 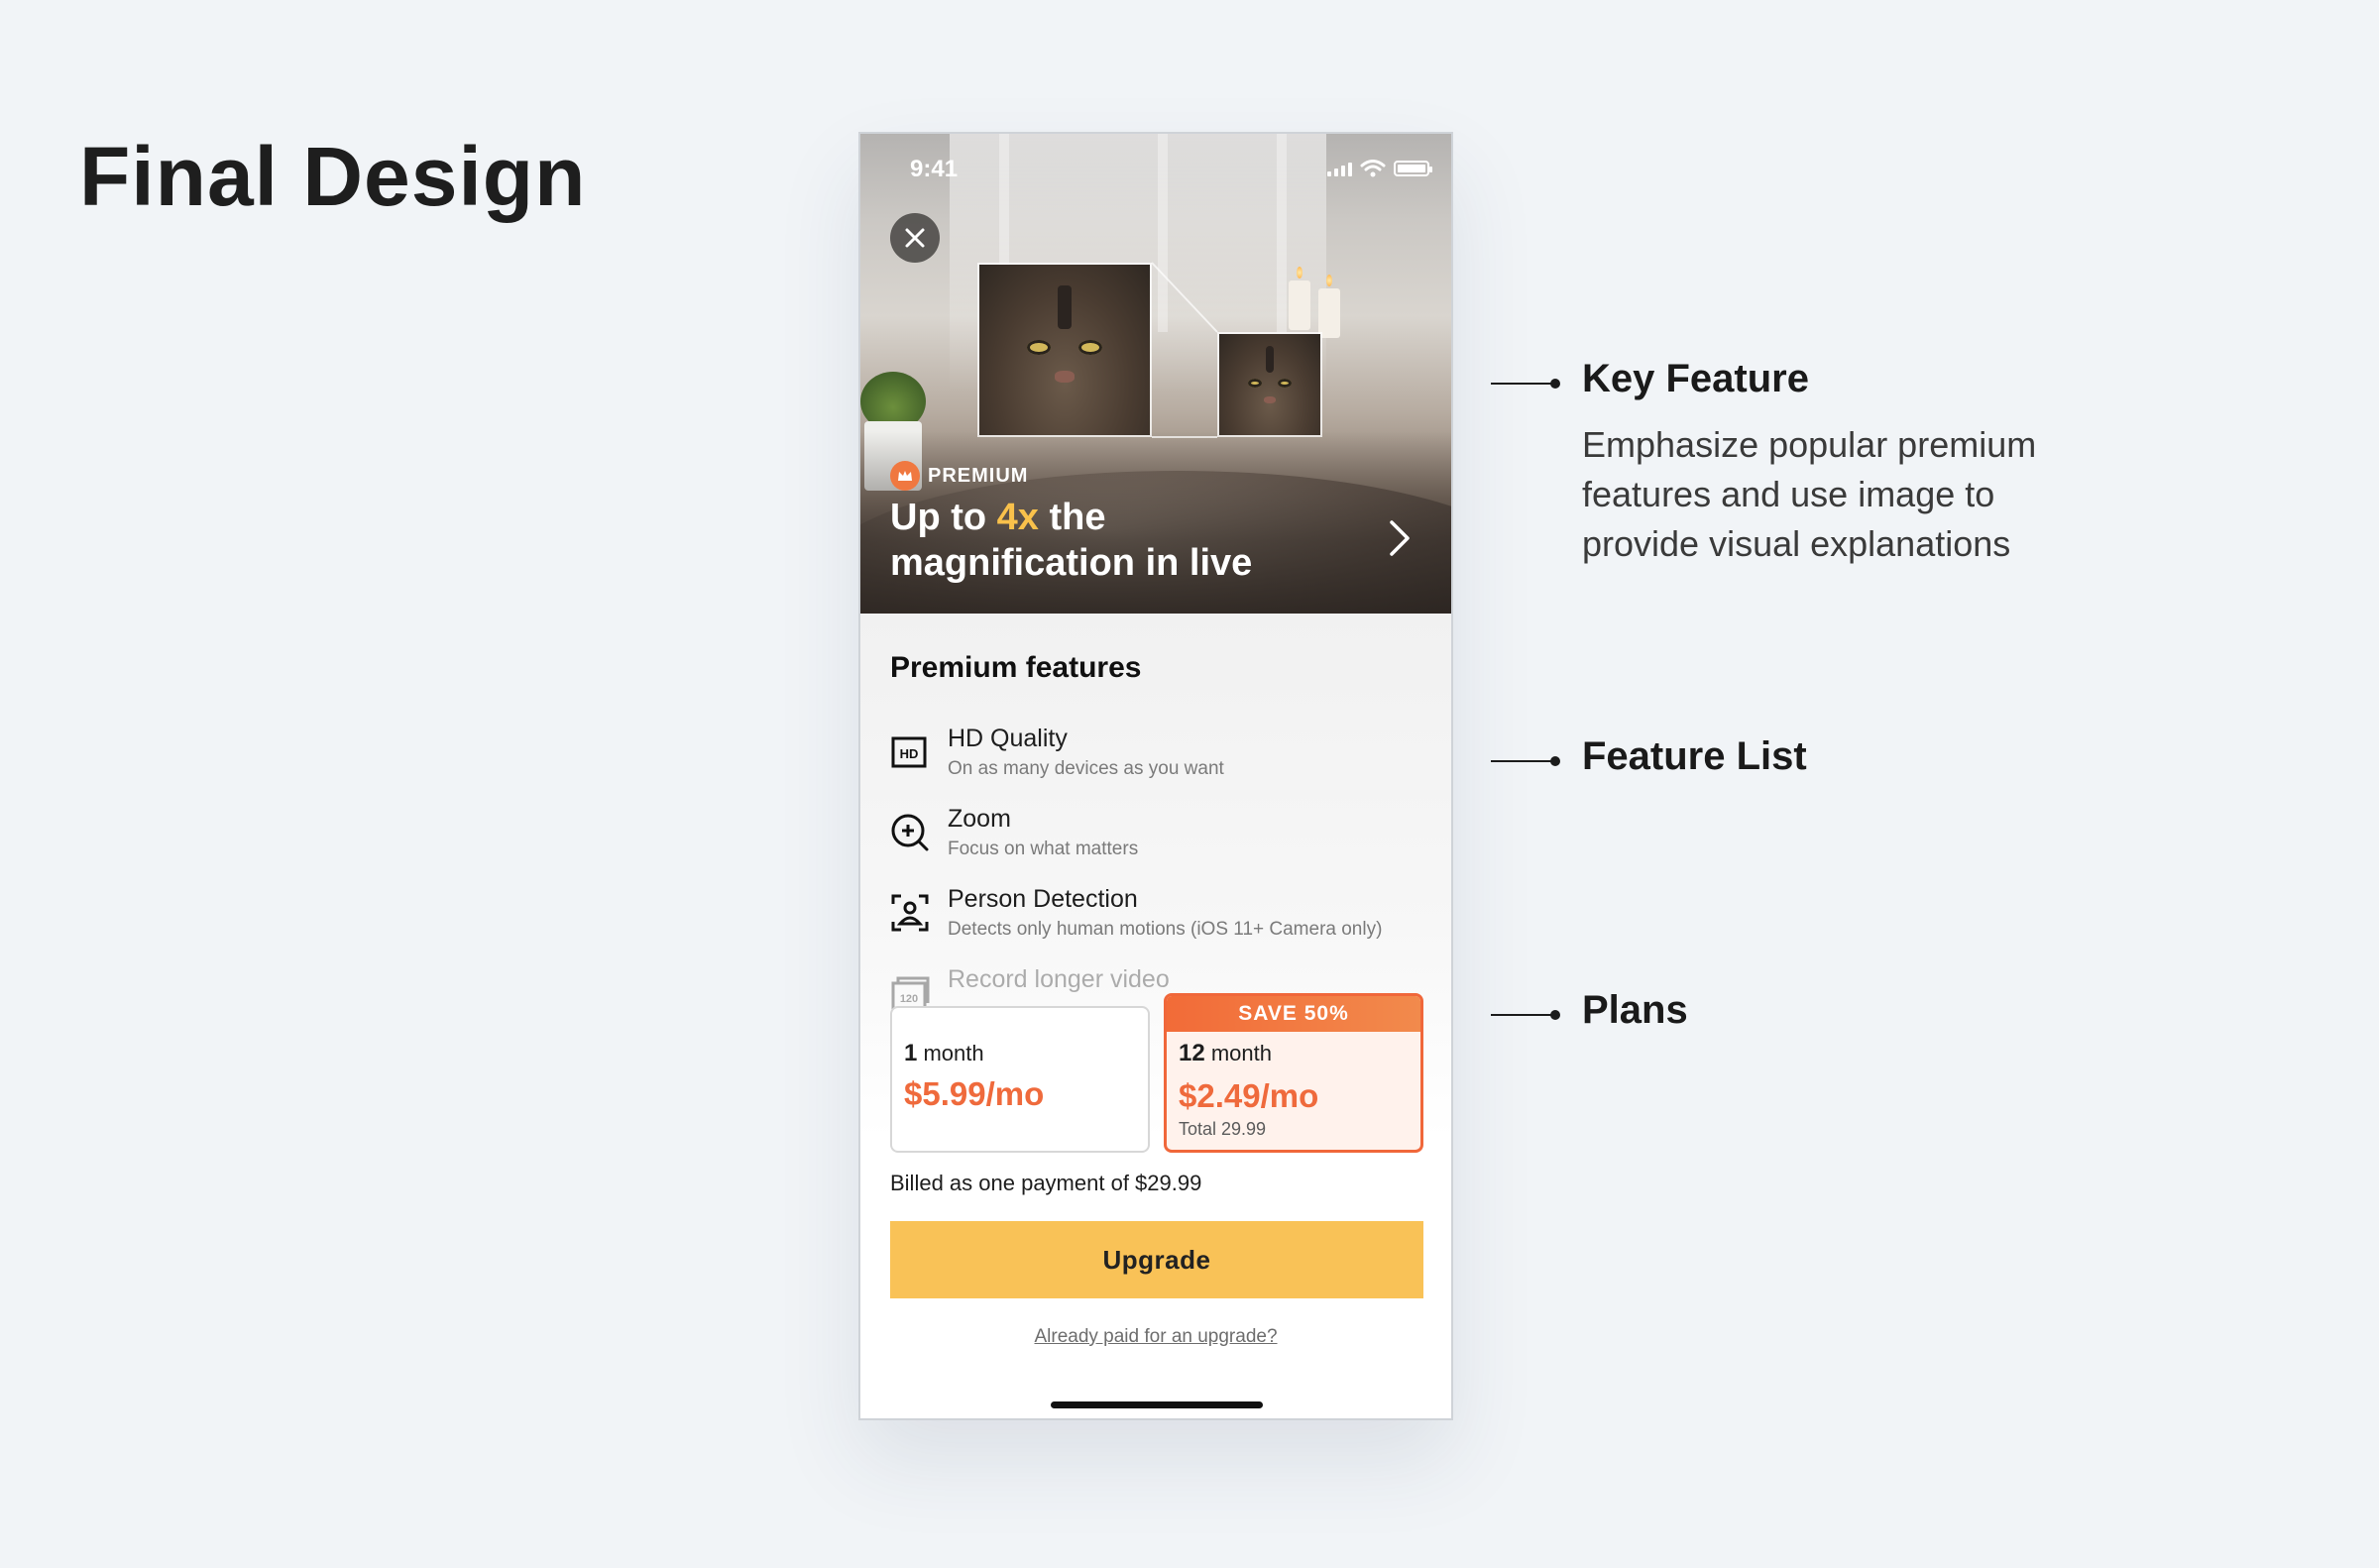 What do you see at coordinates (910, 832) in the screenshot?
I see `zoom-in-icon` at bounding box center [910, 832].